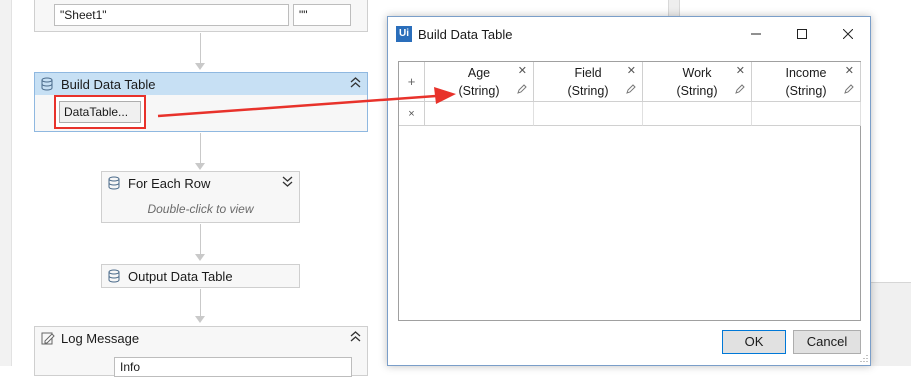 This screenshot has width=911, height=377. Describe the element at coordinates (233, 367) in the screenshot. I see `log-level-field: Info` at that location.